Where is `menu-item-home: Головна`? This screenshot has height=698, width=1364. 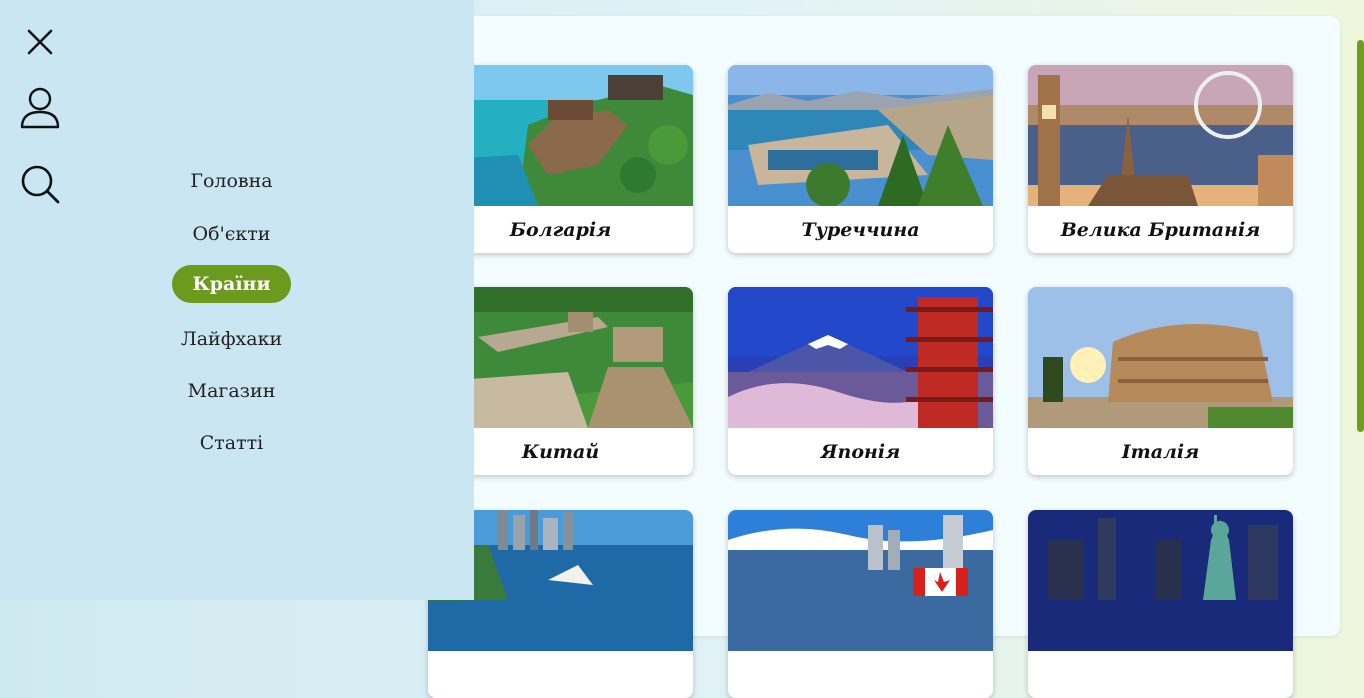
menu-item-home: Головна is located at coordinates (231, 181).